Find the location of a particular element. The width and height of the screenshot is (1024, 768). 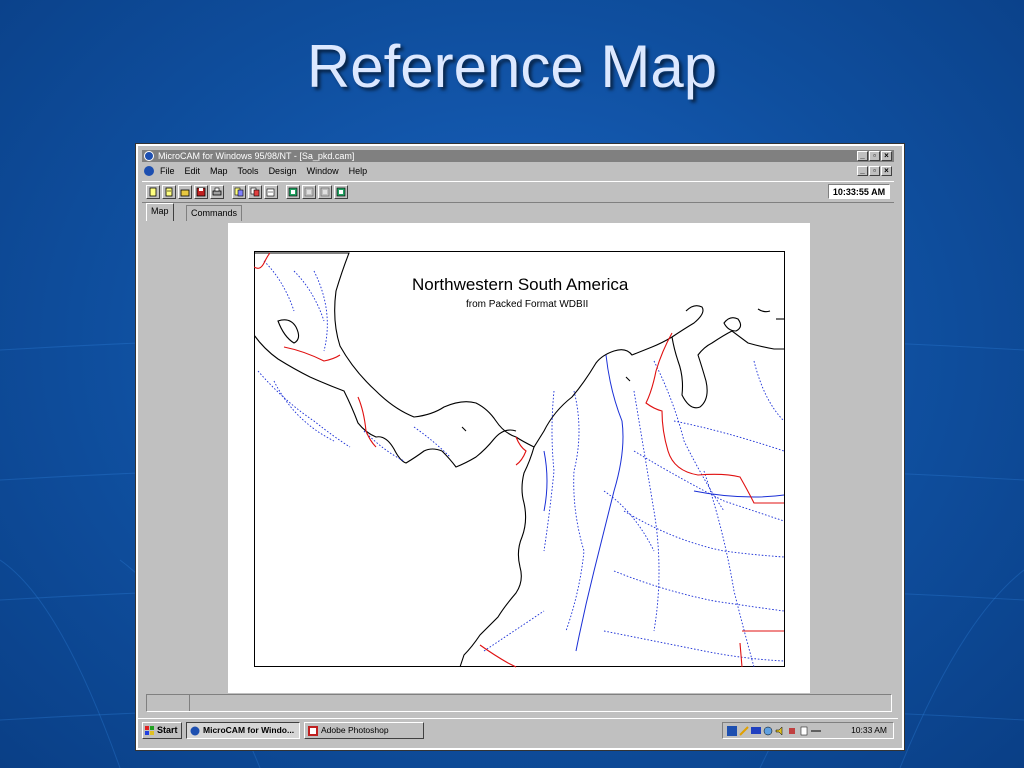

new-file-button is located at coordinates (153, 192).